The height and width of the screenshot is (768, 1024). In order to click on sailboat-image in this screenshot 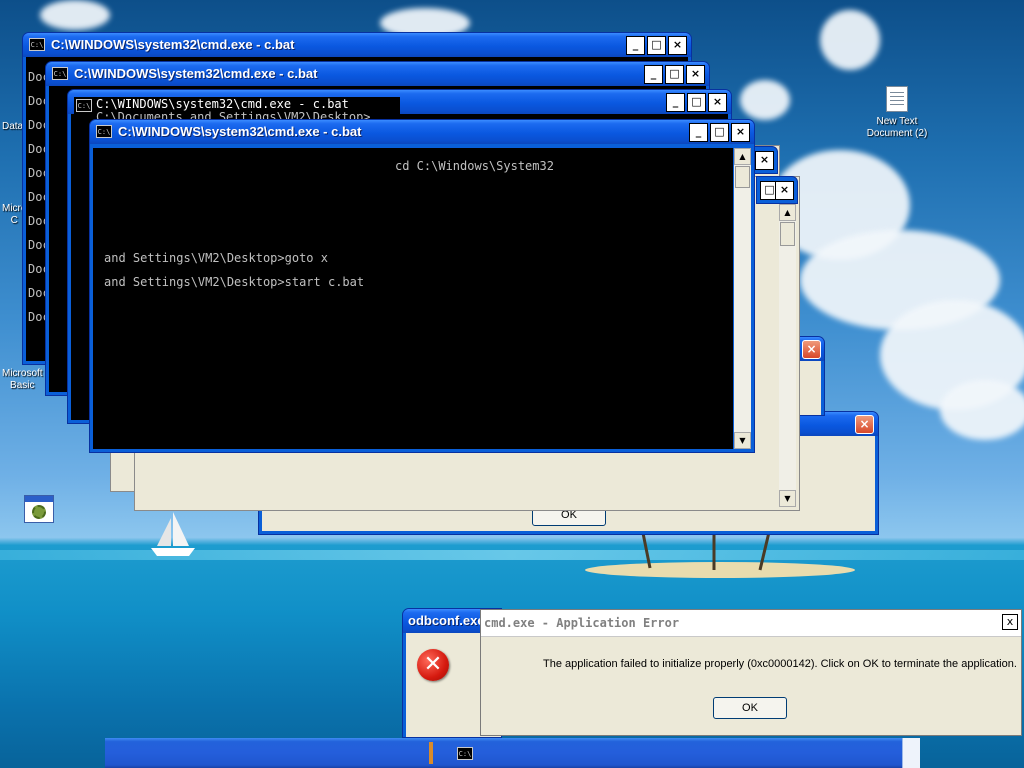, I will do `click(173, 534)`.